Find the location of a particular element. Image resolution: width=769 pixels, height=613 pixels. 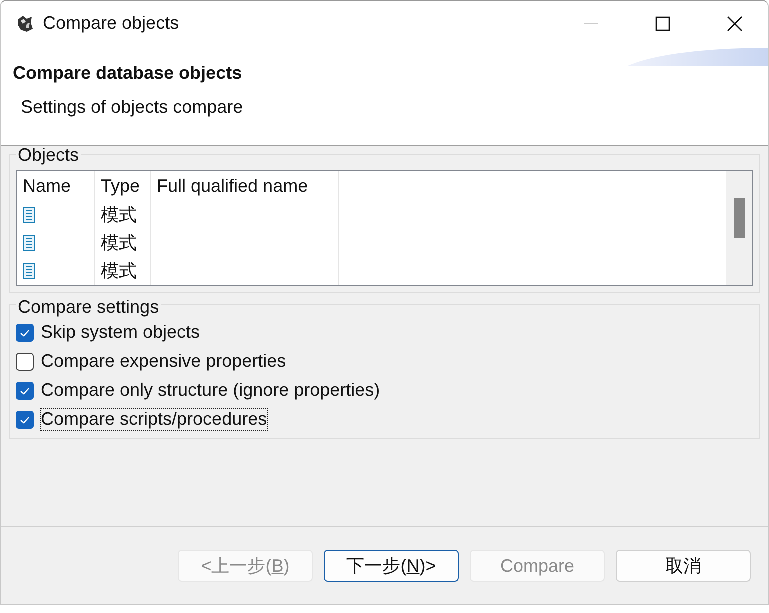

dialog-button: 下一步(N)> is located at coordinates (391, 566).